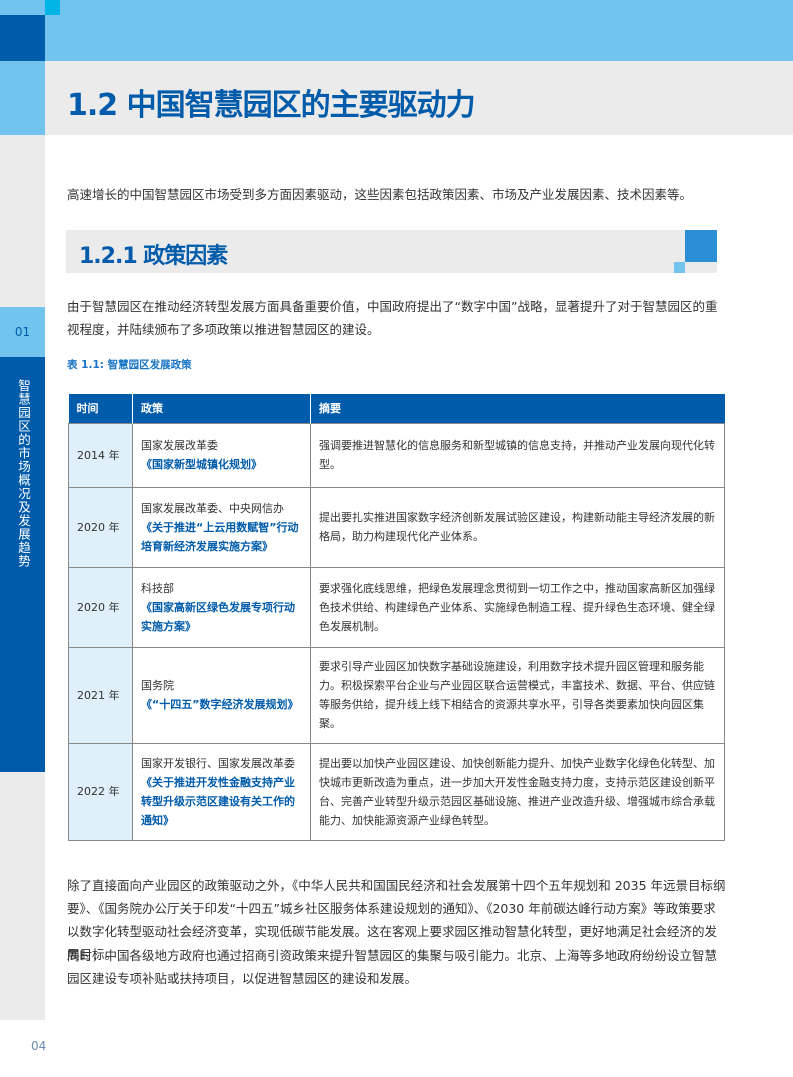 The image size is (793, 1077). Describe the element at coordinates (221, 695) in the screenshot. I see `policy-cell: 国务院《“十四五”数字经济发展规划》` at that location.